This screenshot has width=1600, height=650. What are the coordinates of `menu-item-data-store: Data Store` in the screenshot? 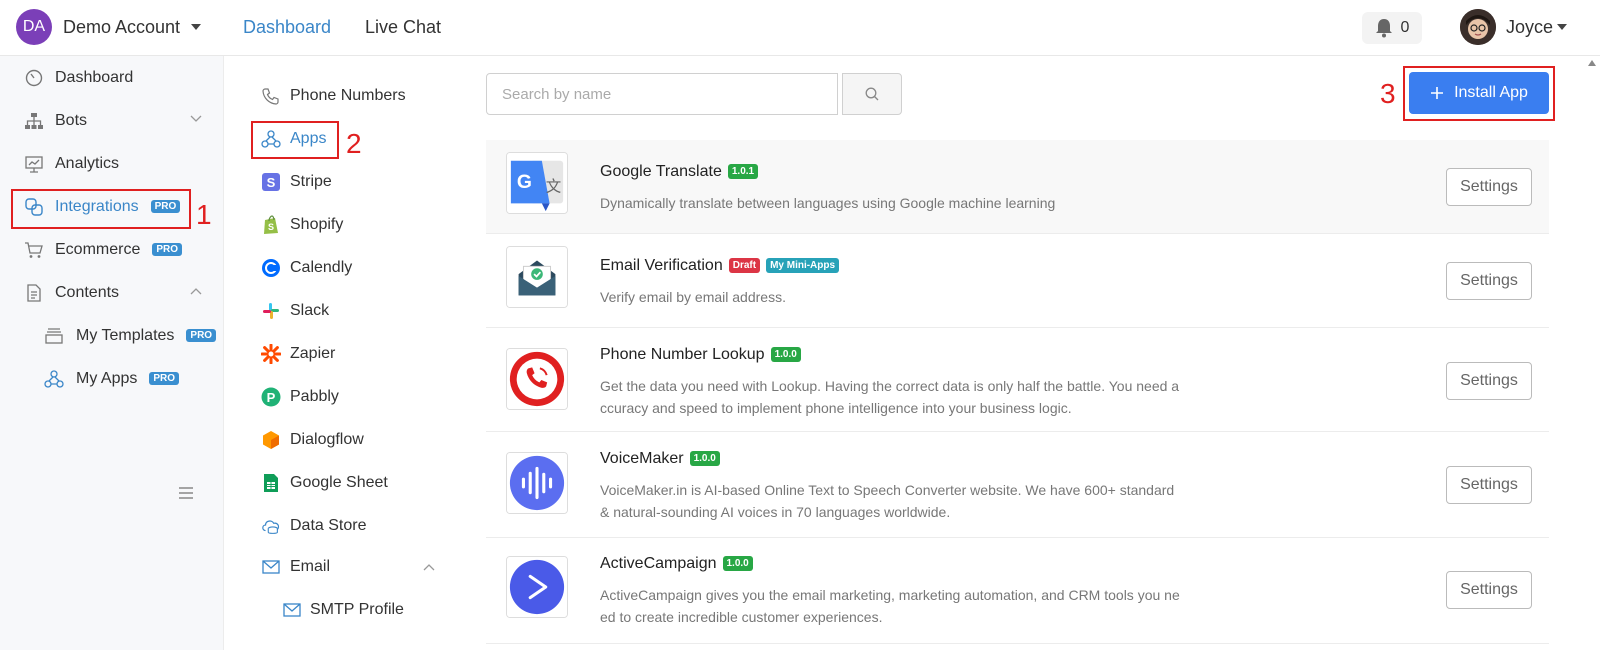 It's located at (343, 526).